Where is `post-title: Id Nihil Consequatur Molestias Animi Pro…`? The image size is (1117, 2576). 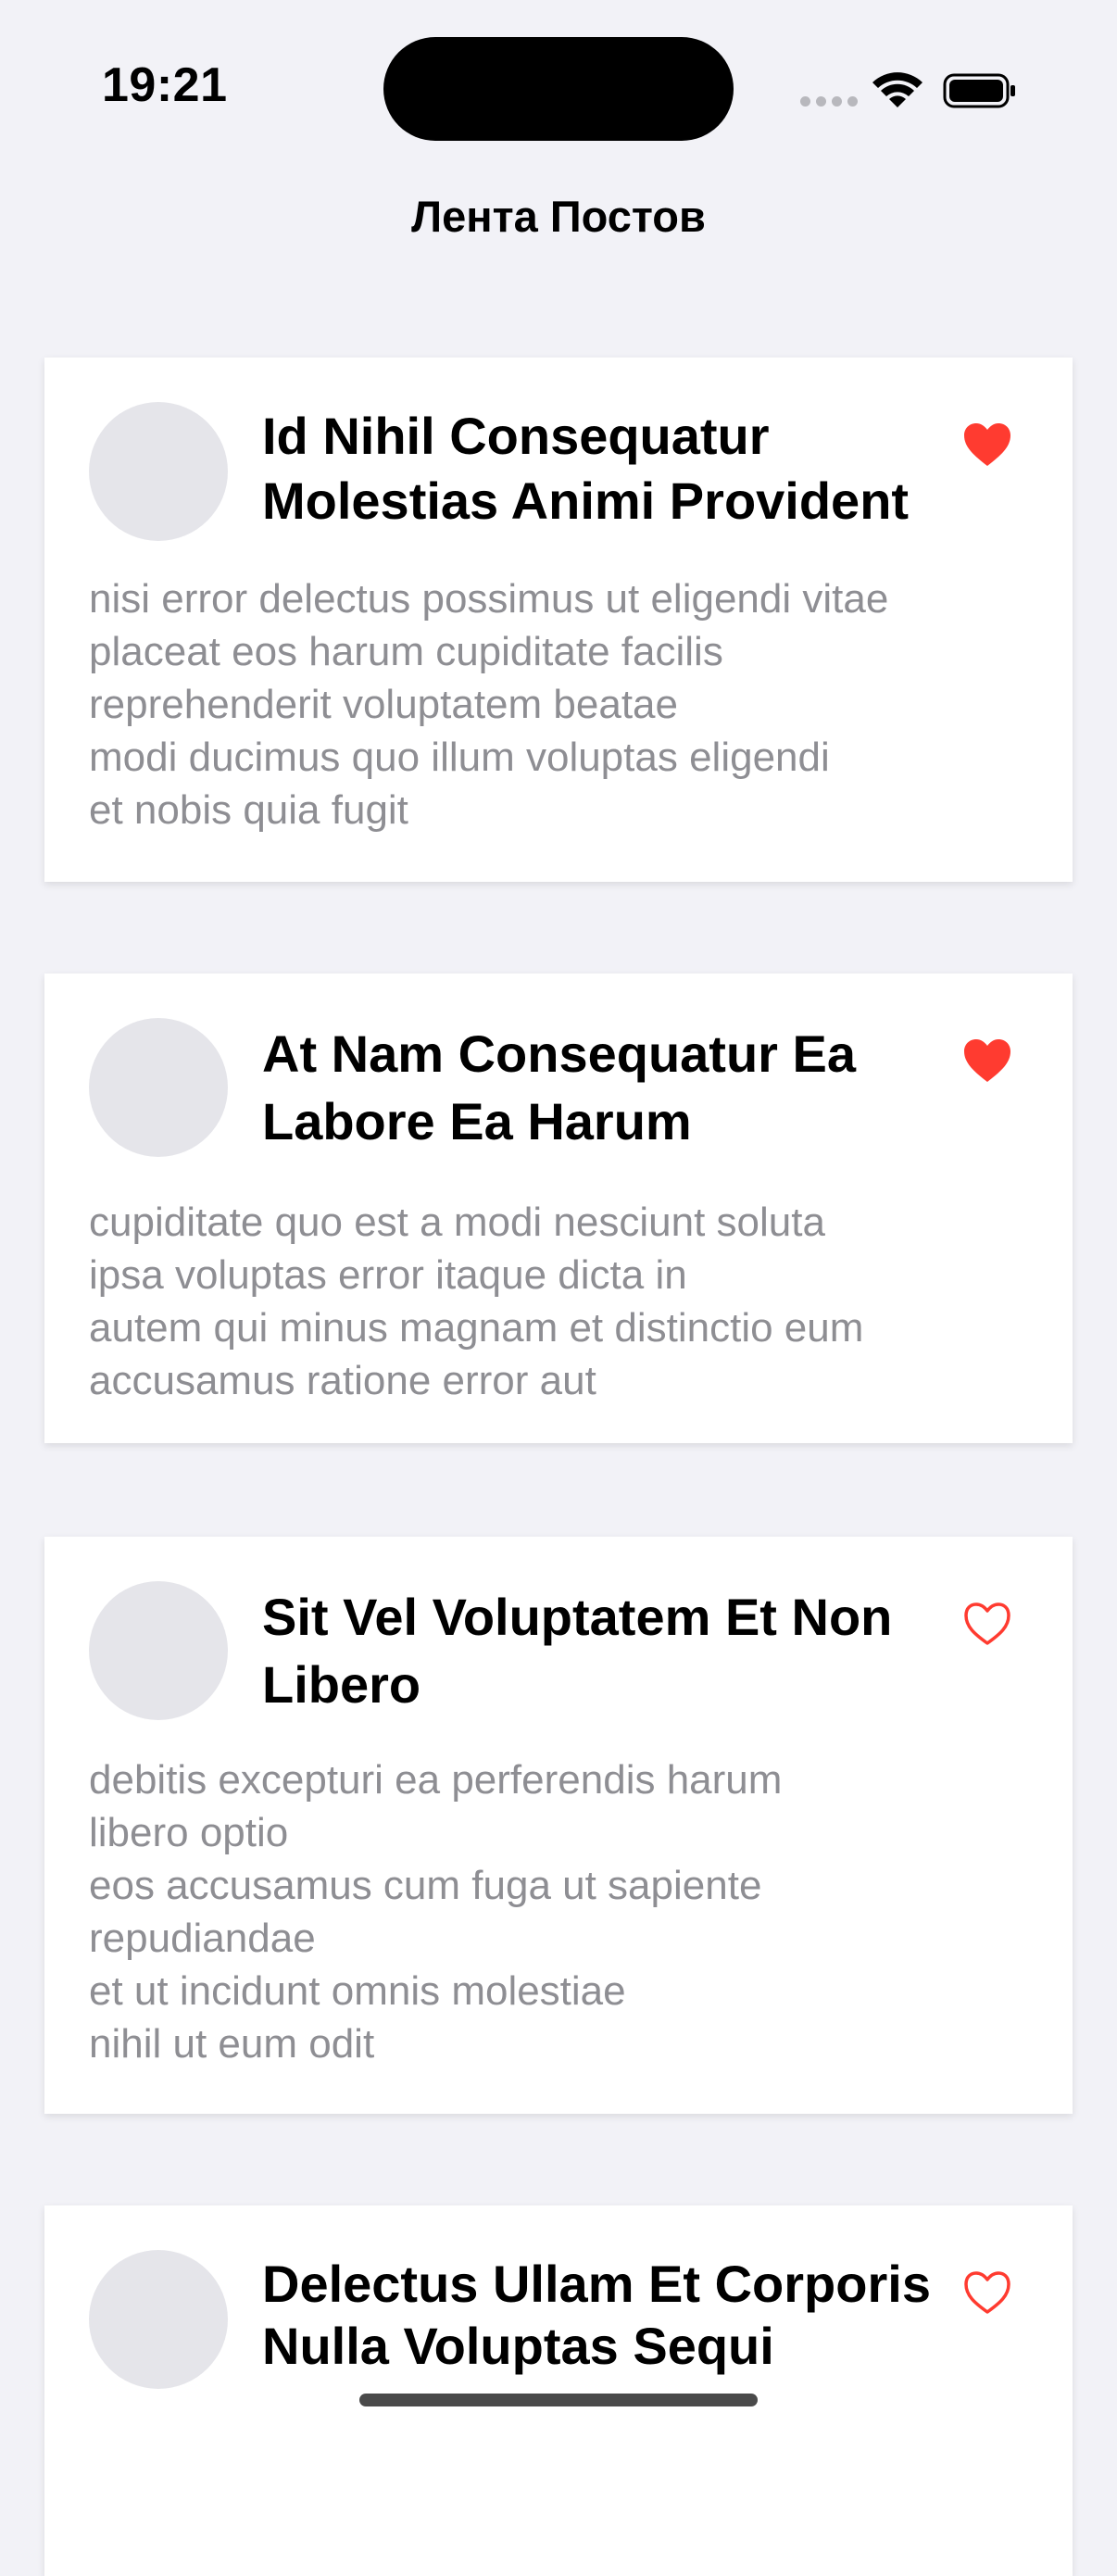 post-title: Id Nihil Consequatur Molestias Animi Pro… is located at coordinates (586, 468).